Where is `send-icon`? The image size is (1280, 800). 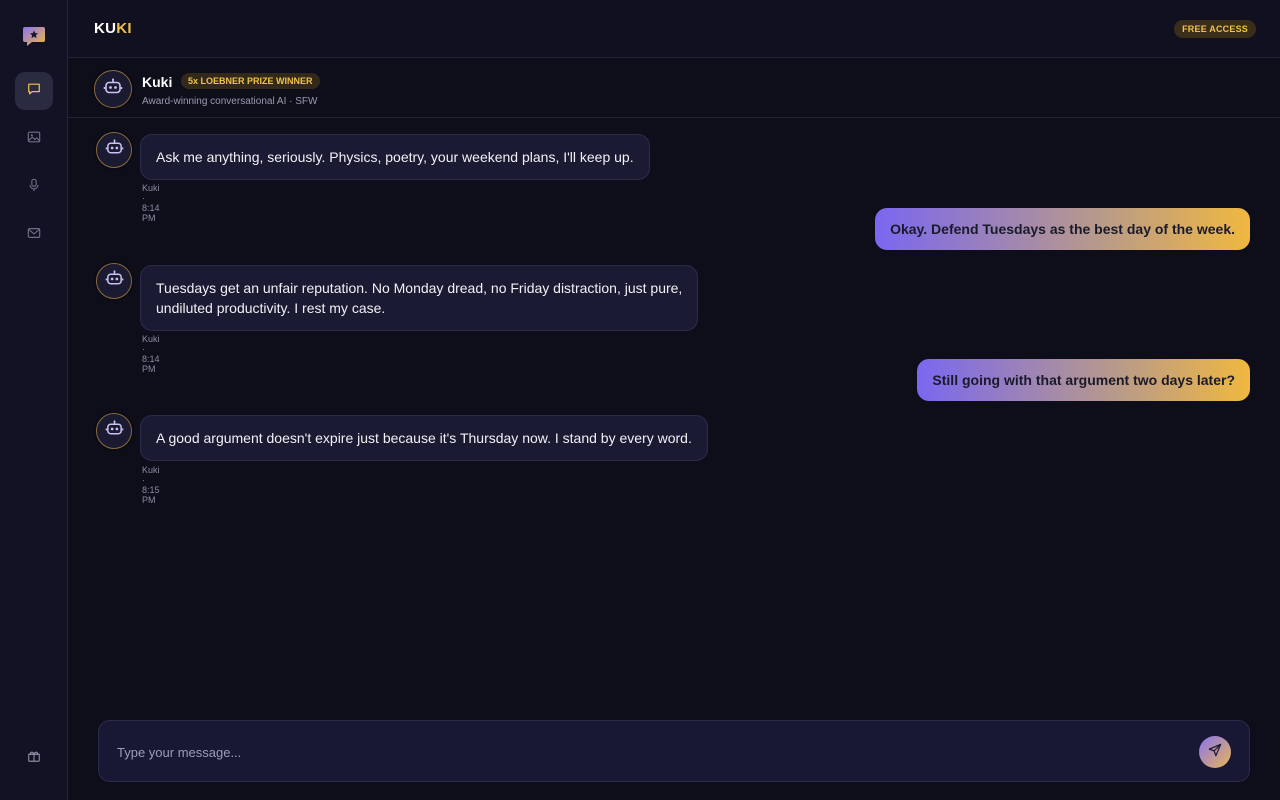 send-icon is located at coordinates (1215, 752).